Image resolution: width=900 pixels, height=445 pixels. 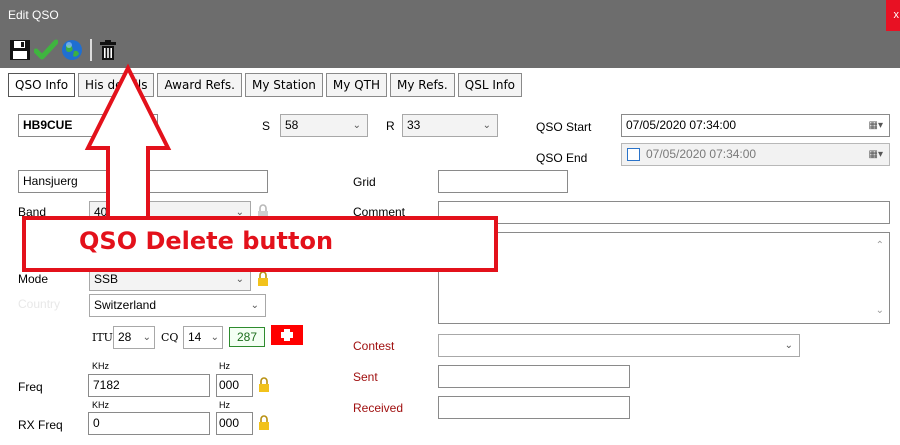 What do you see at coordinates (30, 387) in the screenshot?
I see `freq-label: Freq` at bounding box center [30, 387].